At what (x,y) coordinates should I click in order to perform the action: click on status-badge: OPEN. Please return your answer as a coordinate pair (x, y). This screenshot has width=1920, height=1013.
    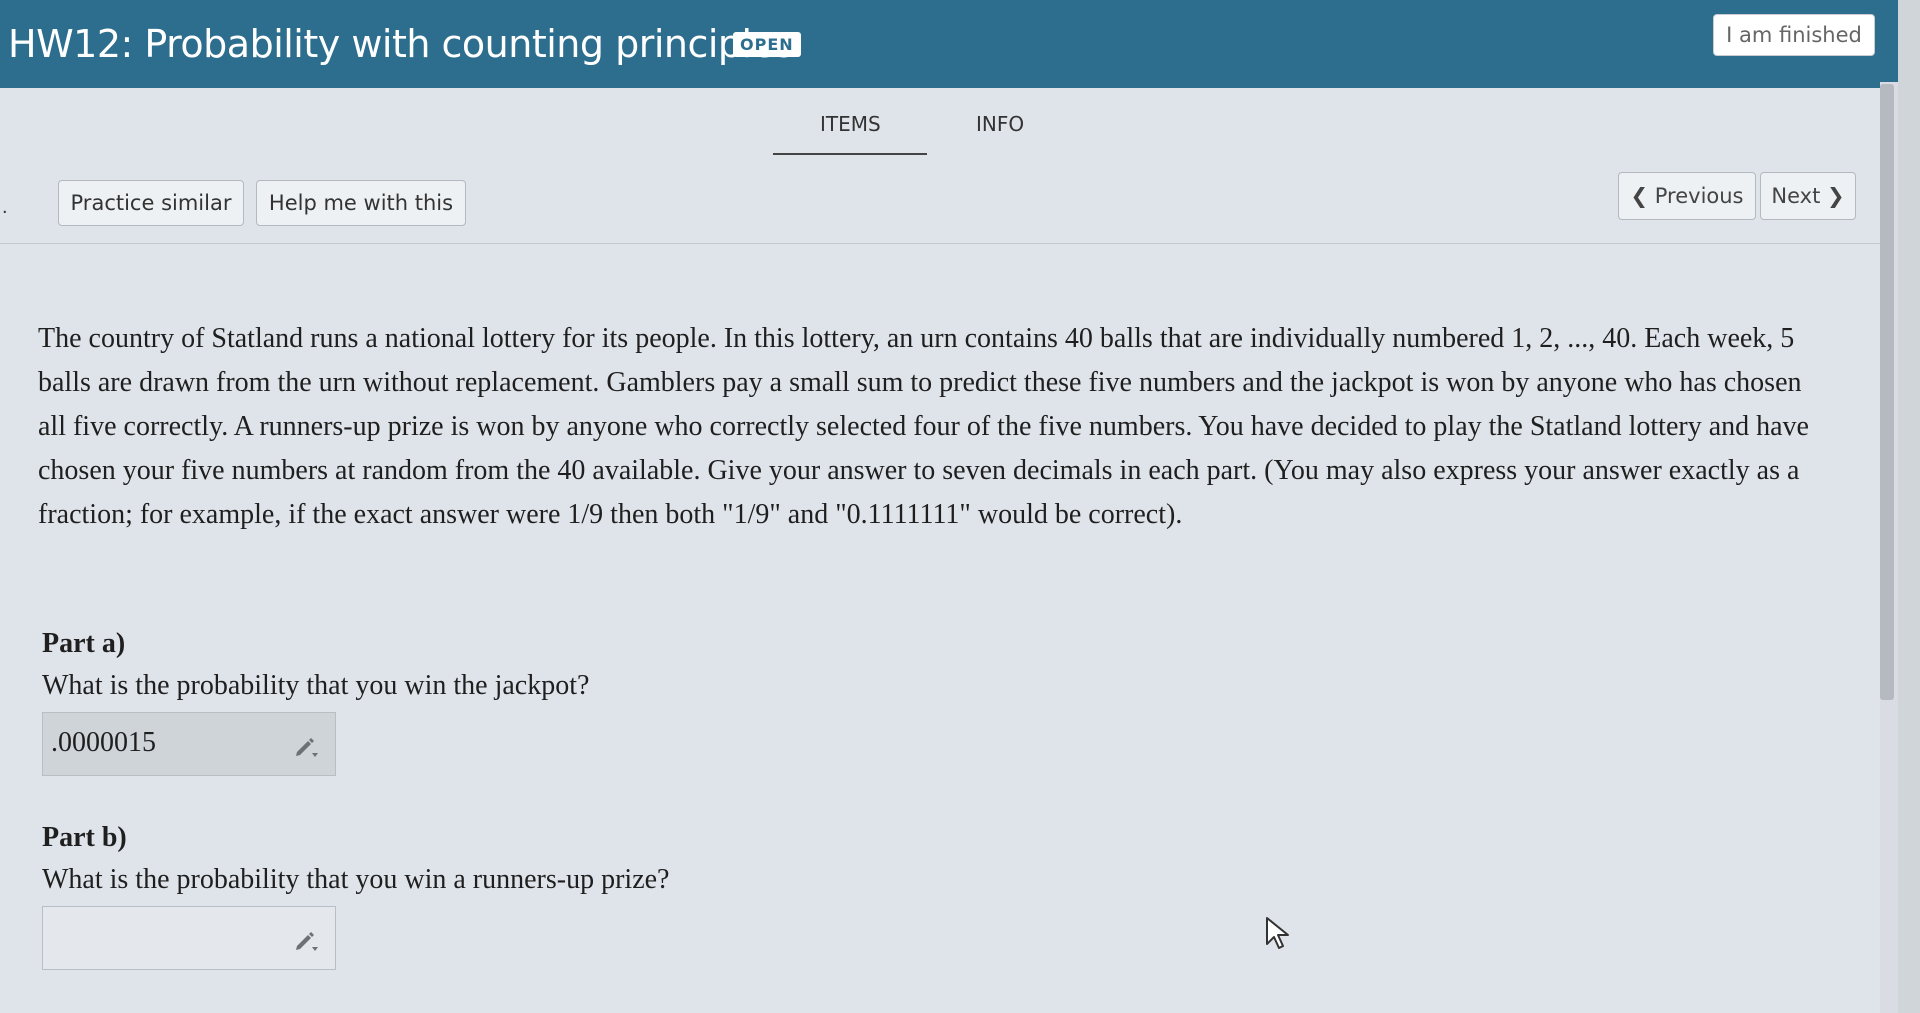
    Looking at the image, I should click on (767, 44).